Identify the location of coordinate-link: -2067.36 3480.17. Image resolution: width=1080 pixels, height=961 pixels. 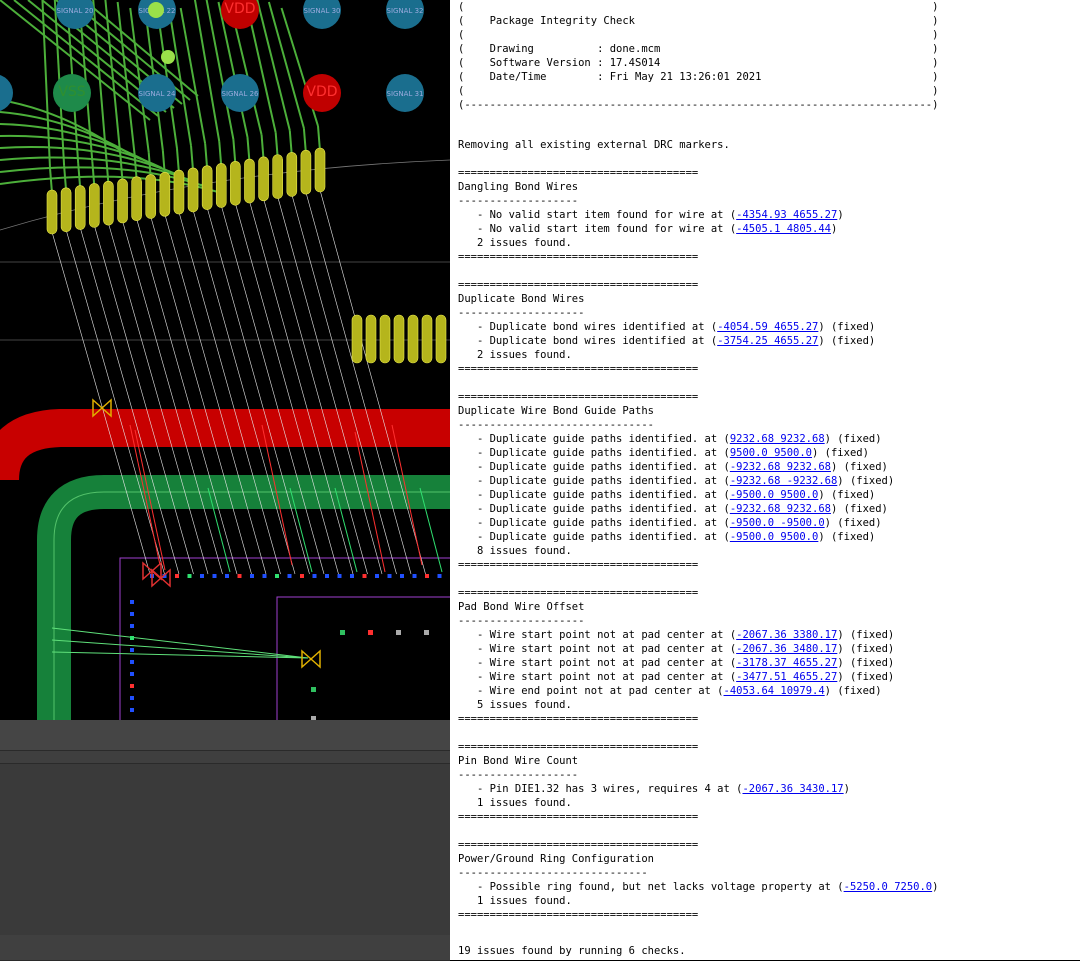
(786, 649).